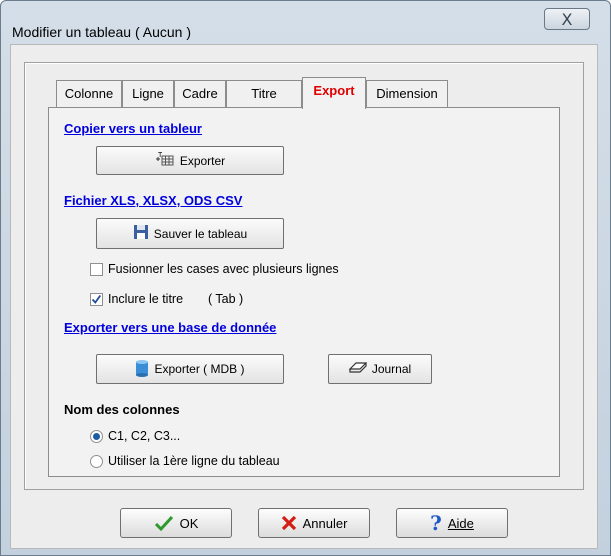  I want to click on tab-titre: Titre, so click(264, 93).